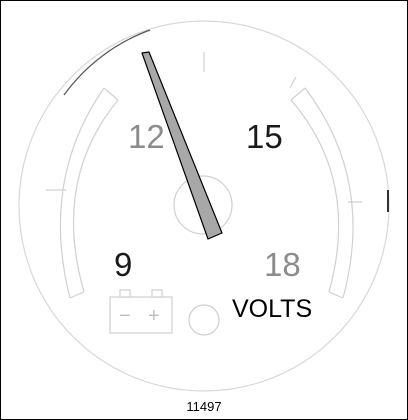 This screenshot has width=408, height=420. What do you see at coordinates (203, 406) in the screenshot?
I see `figure-id: 11497` at bounding box center [203, 406].